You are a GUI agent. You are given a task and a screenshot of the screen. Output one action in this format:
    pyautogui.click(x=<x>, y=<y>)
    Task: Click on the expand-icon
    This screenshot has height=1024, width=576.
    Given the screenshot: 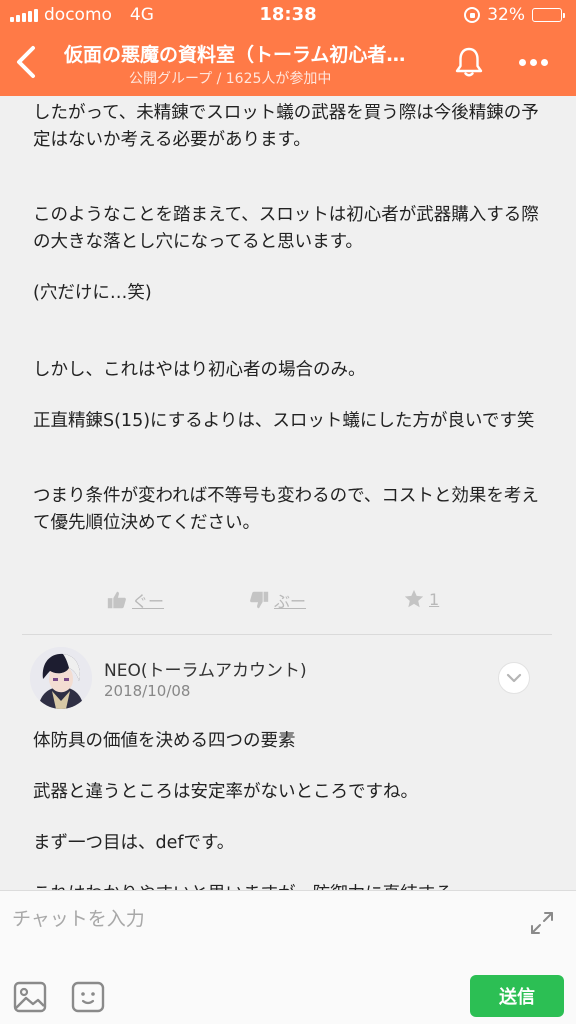 What is the action you would take?
    pyautogui.click(x=542, y=923)
    